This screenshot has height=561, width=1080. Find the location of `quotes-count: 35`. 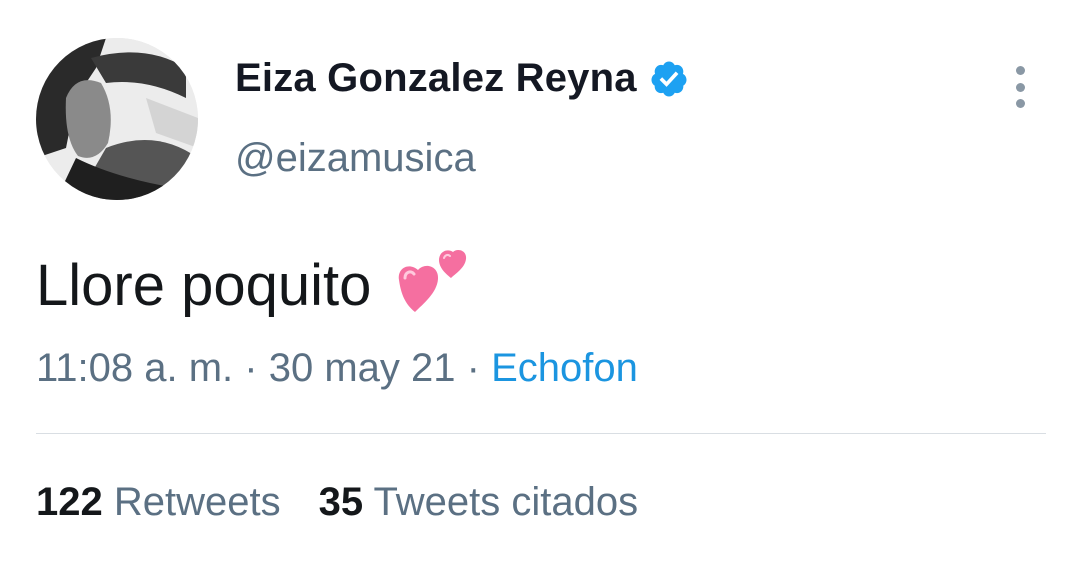

quotes-count: 35 is located at coordinates (341, 502).